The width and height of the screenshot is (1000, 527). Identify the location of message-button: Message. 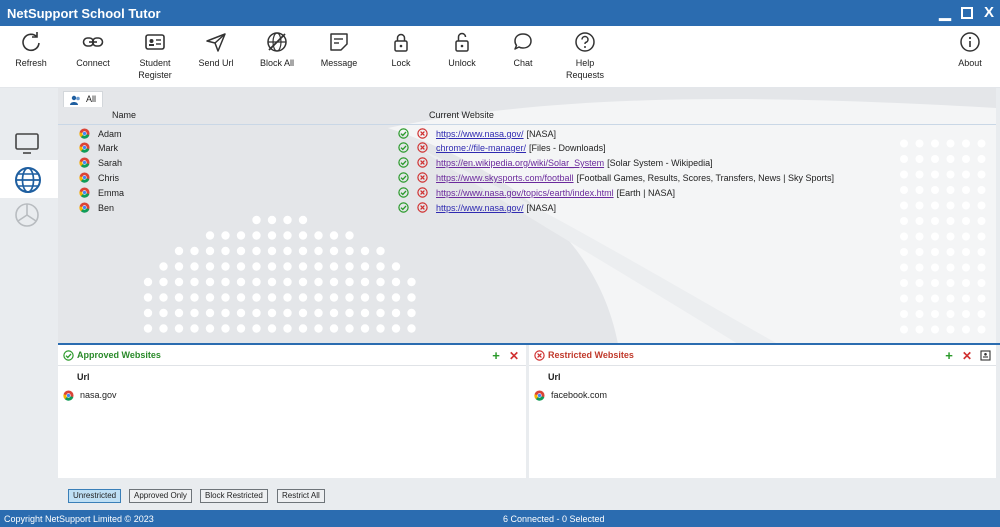
(339, 58).